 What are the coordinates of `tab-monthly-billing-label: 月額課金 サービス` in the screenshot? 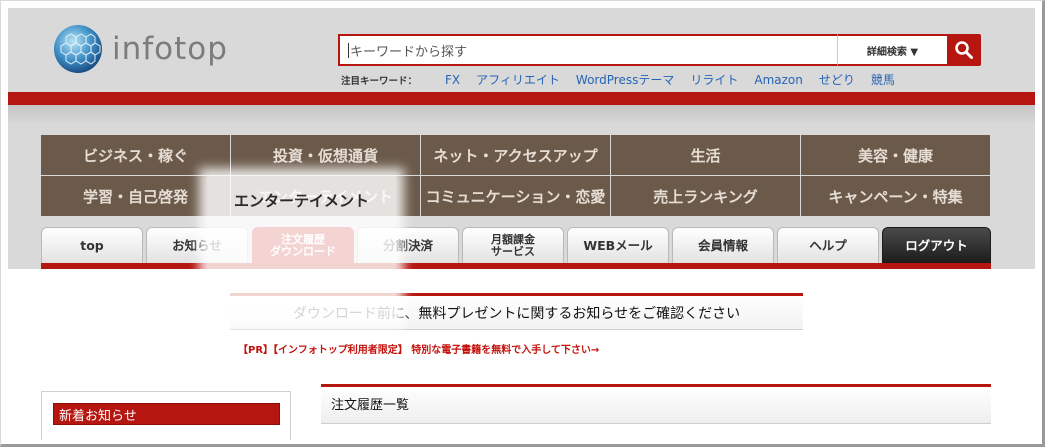 It's located at (513, 245).